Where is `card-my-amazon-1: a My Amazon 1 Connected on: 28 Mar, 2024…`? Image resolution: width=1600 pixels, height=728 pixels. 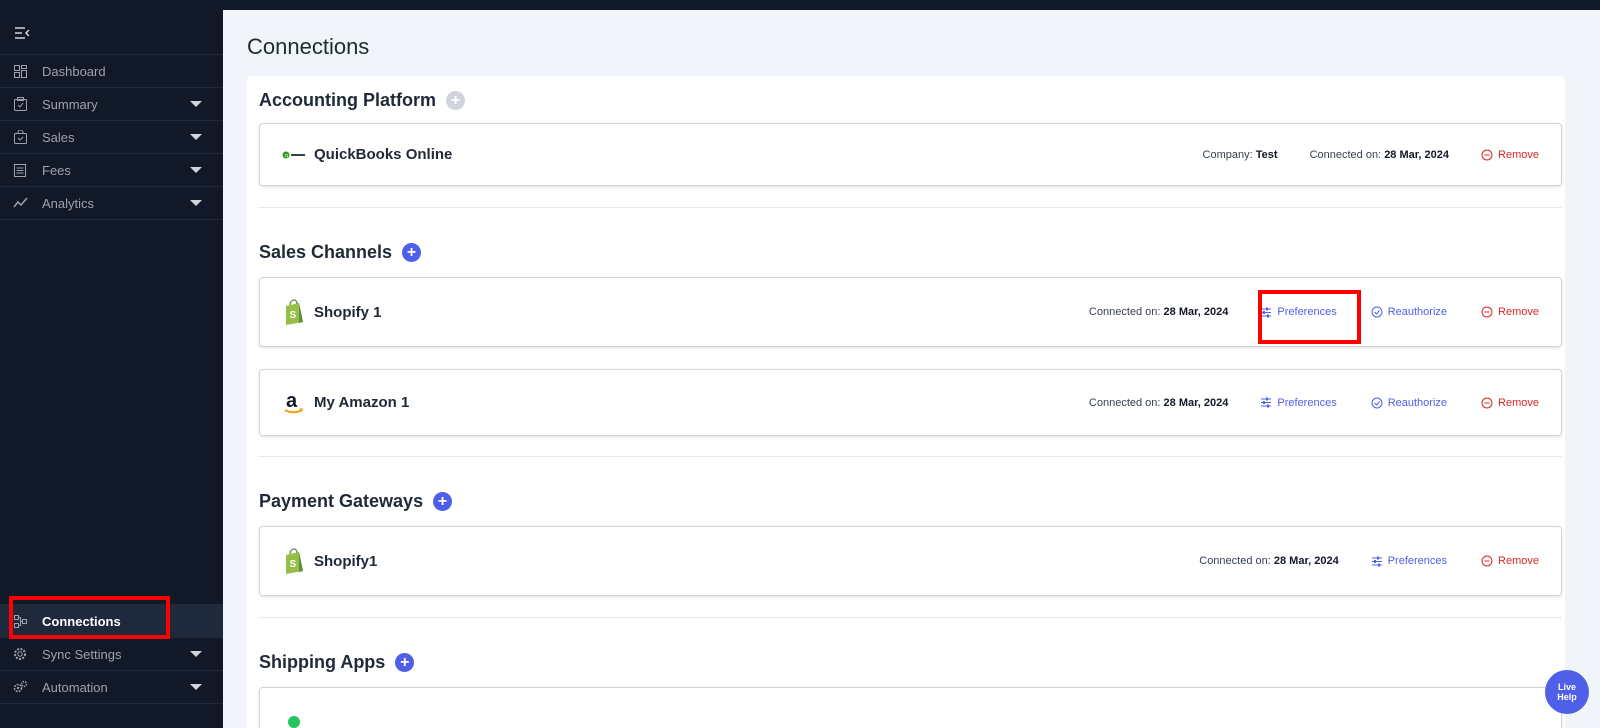 card-my-amazon-1: a My Amazon 1 Connected on: 28 Mar, 2024… is located at coordinates (910, 402).